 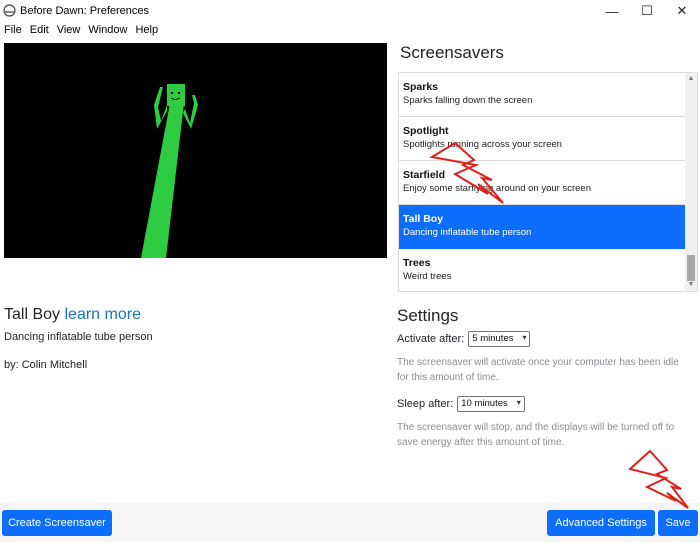 I want to click on list-item-trees: Trees Weird trees, so click(x=542, y=270).